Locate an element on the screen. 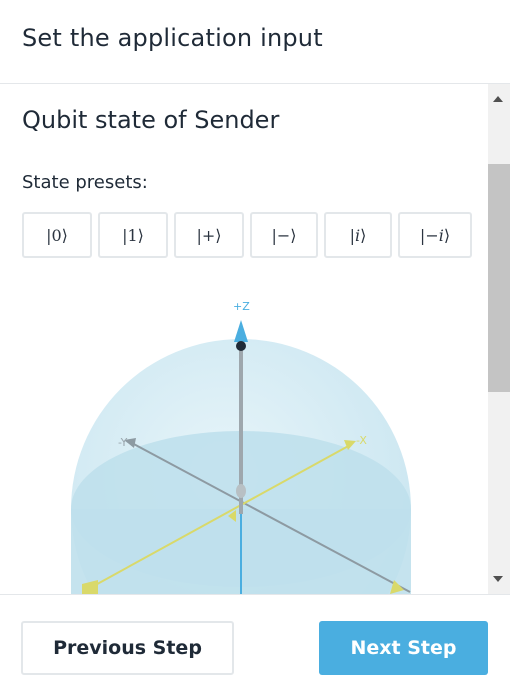 The height and width of the screenshot is (693, 510). state-vector-arrow is located at coordinates (241, 331).